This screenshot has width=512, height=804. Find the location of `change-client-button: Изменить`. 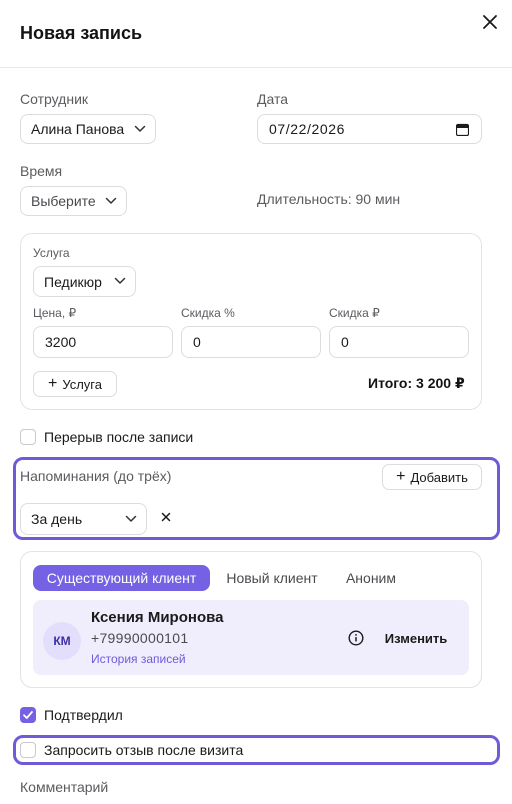

change-client-button: Изменить is located at coordinates (416, 638).